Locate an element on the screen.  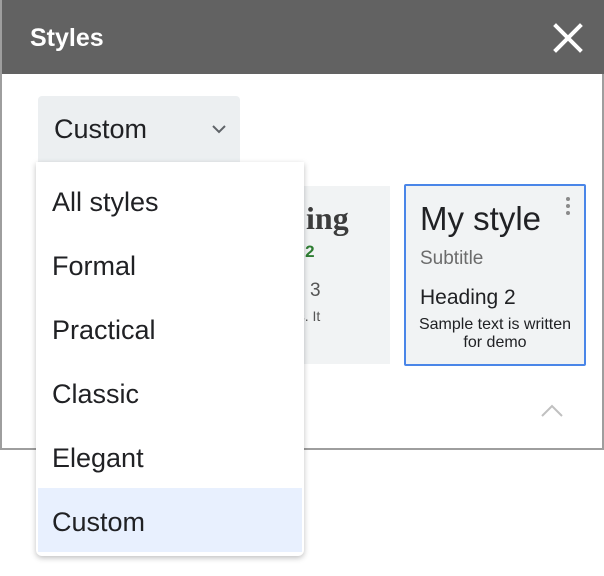
style-select-dropdown: Custom is located at coordinates (139, 129).